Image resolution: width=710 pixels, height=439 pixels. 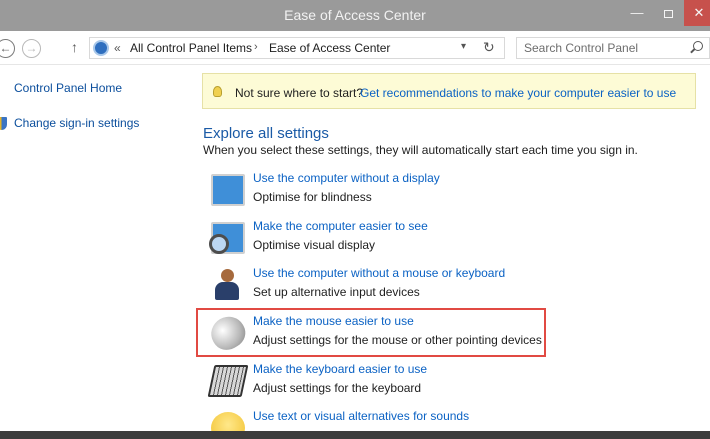 I want to click on title-bar: Ease of Access Center — ✕, so click(x=355, y=15).